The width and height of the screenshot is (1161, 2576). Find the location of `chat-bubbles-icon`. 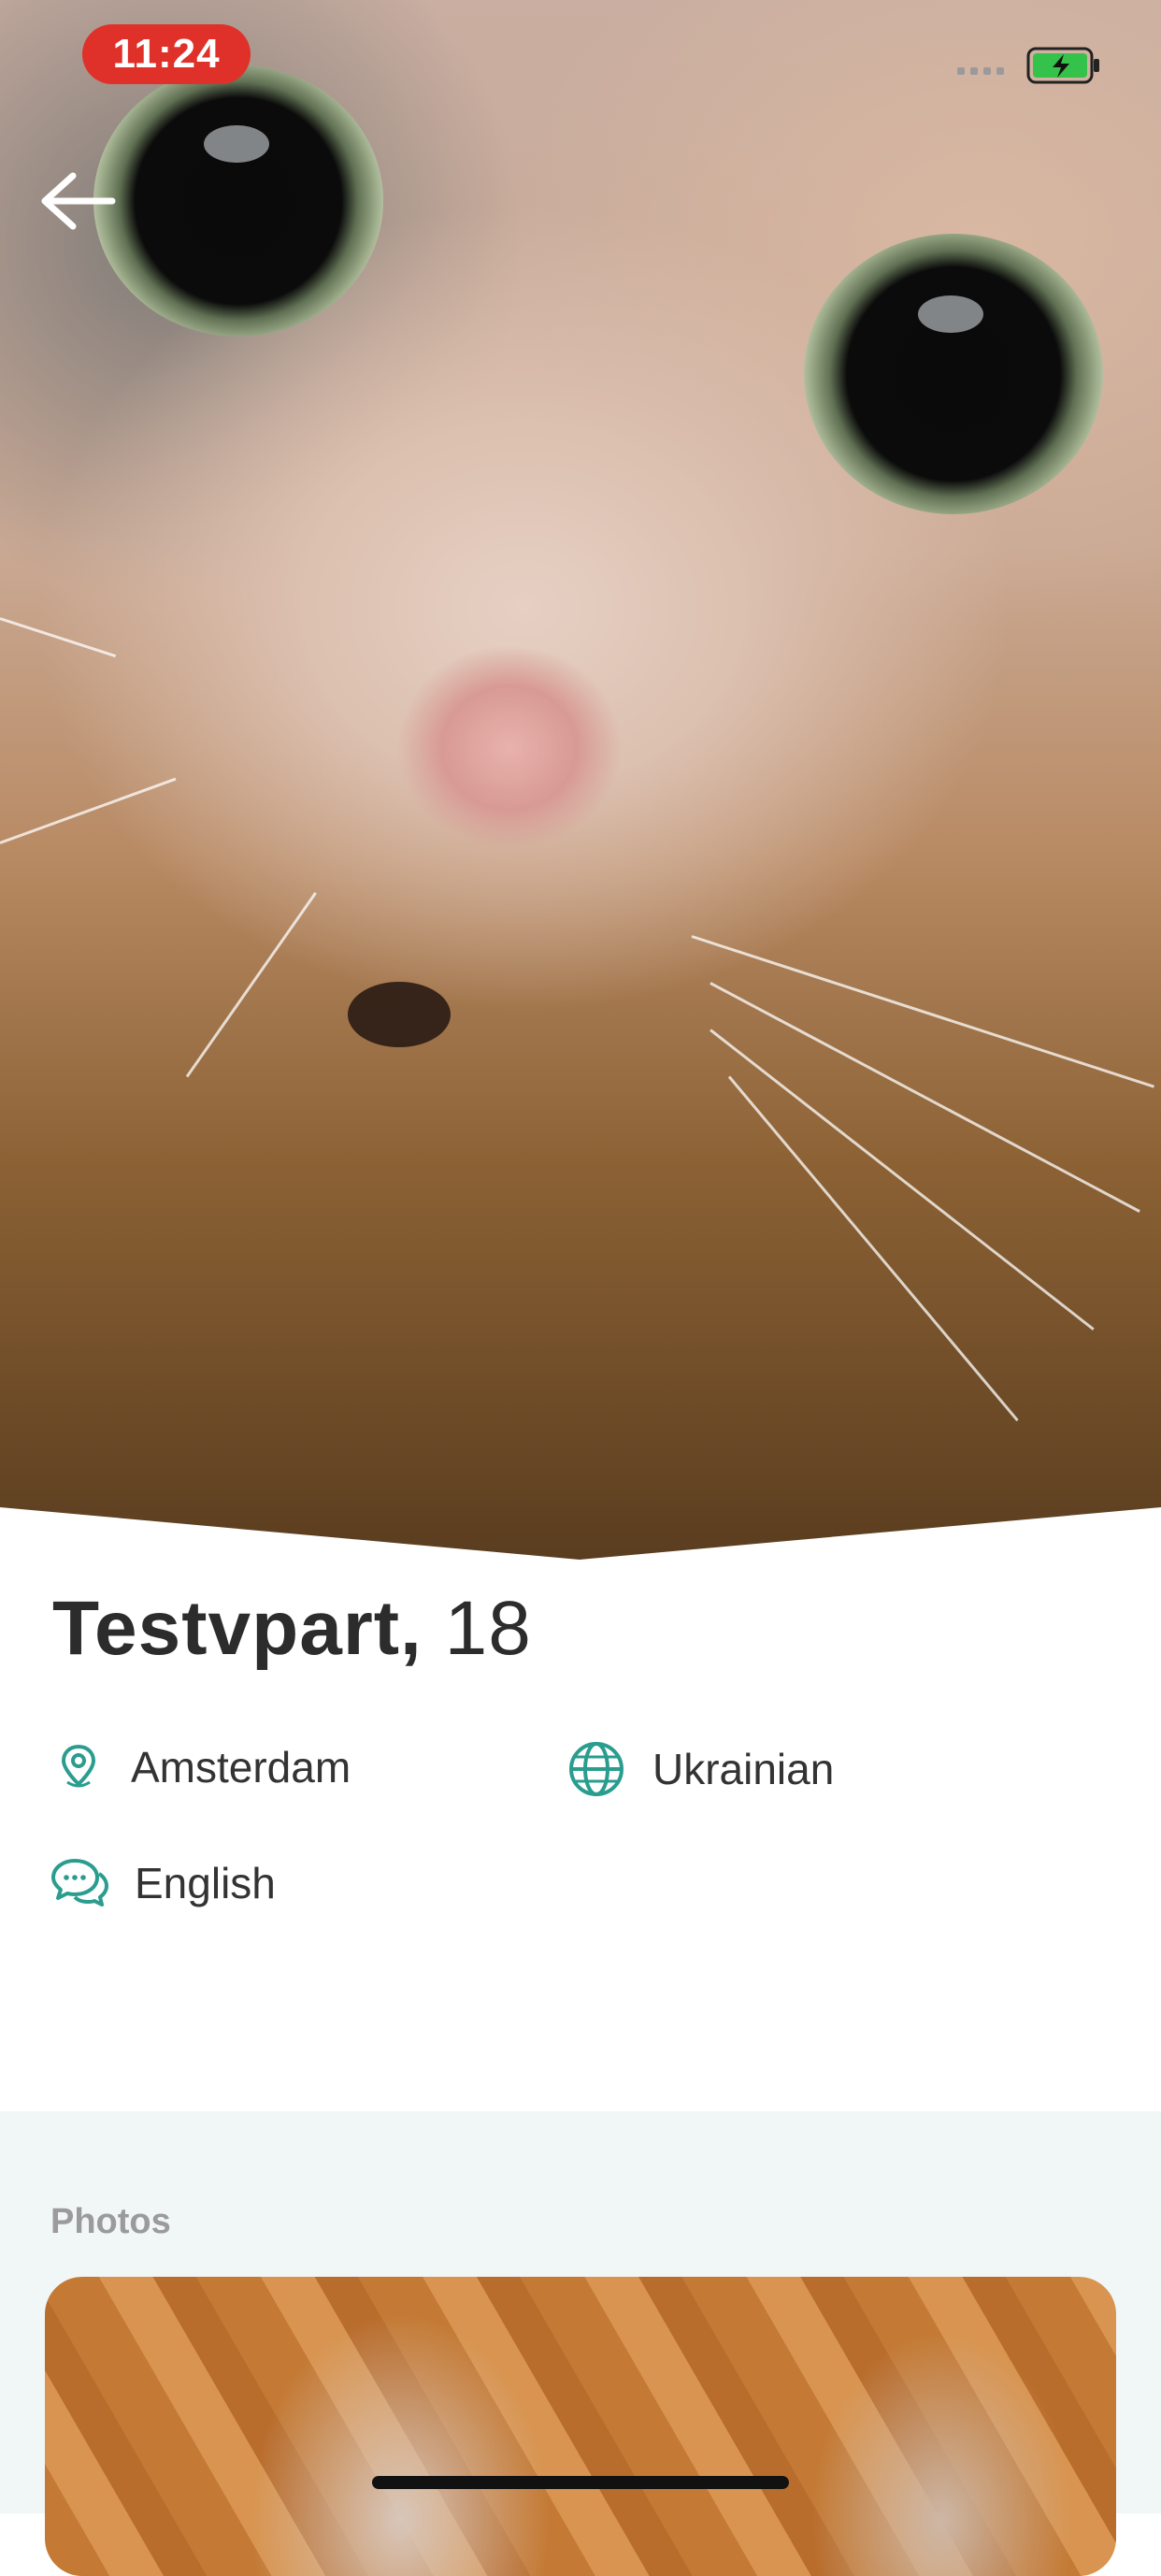

chat-bubbles-icon is located at coordinates (79, 1883).